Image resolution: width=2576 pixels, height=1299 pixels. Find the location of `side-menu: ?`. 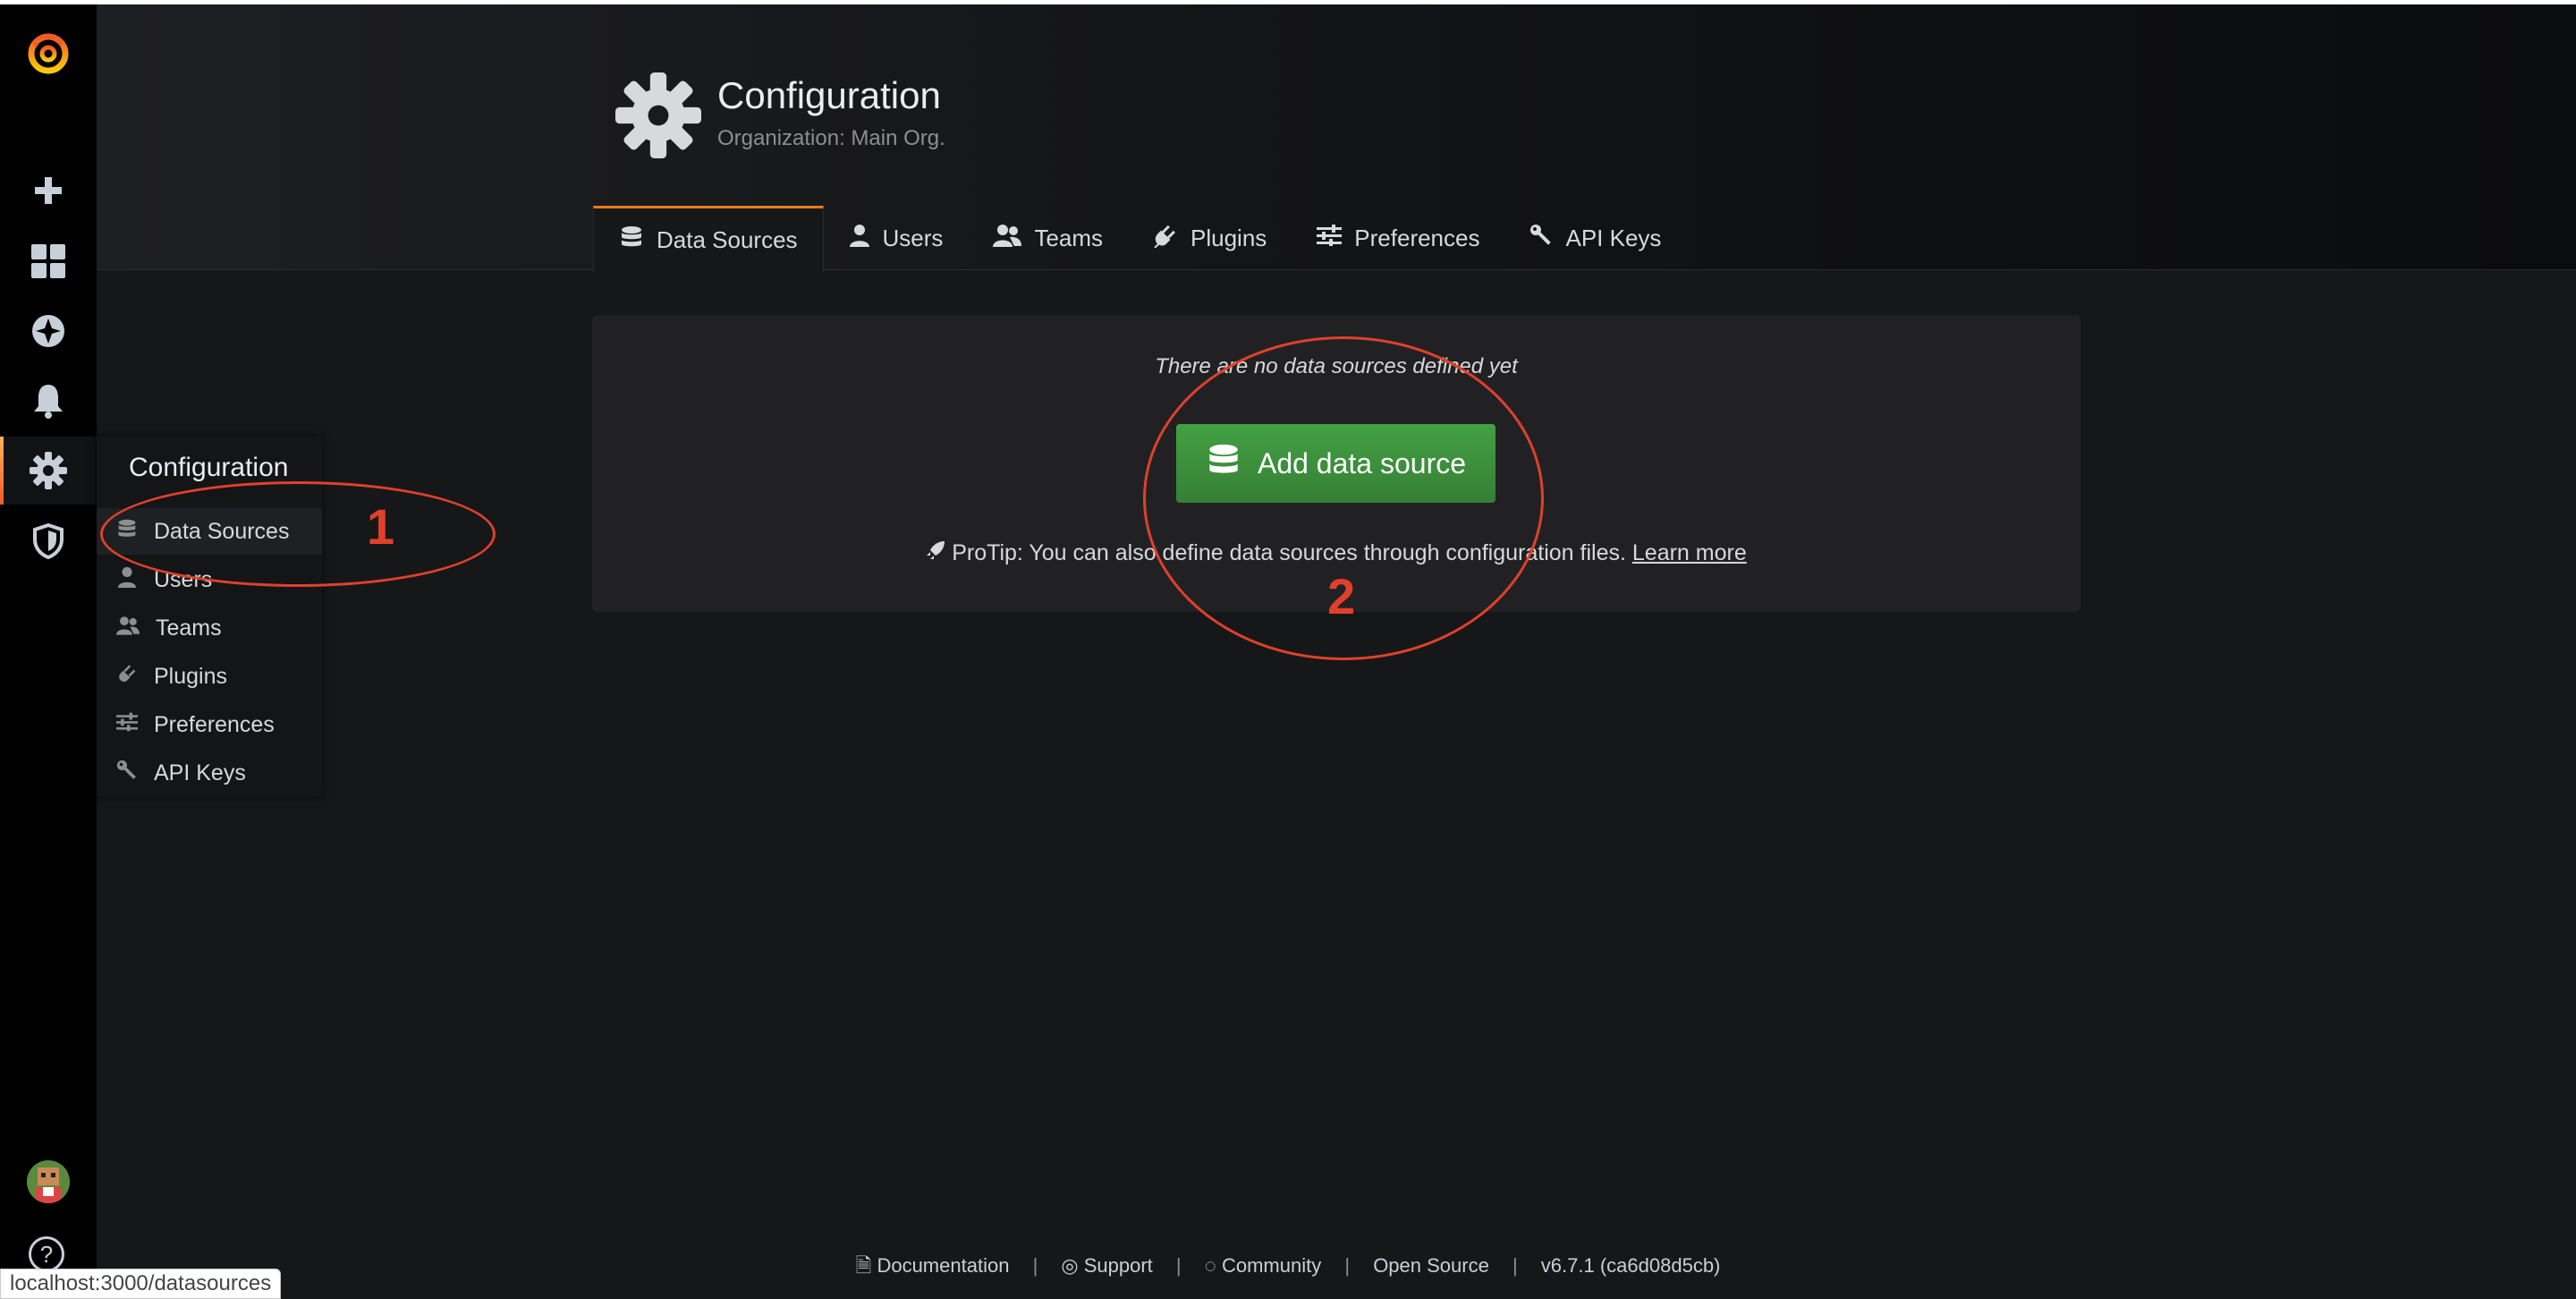

side-menu: ? is located at coordinates (48, 650).